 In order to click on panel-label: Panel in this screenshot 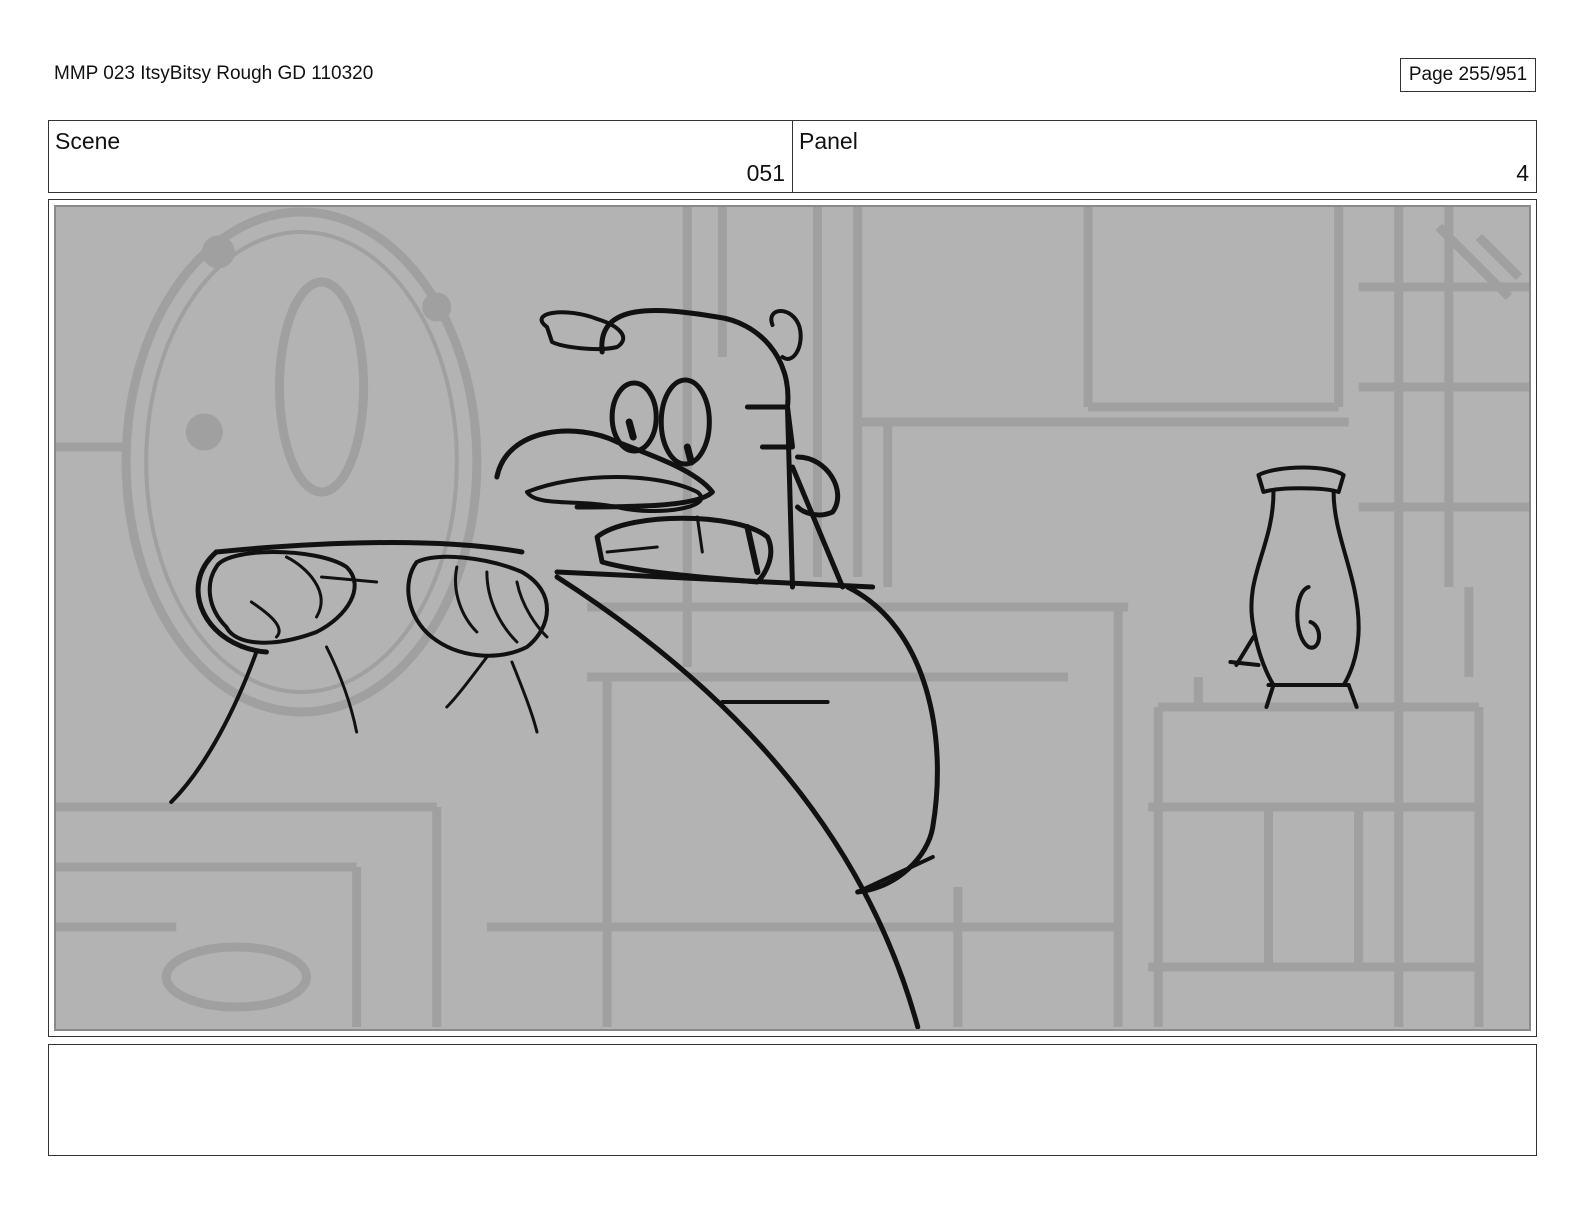, I will do `click(828, 141)`.